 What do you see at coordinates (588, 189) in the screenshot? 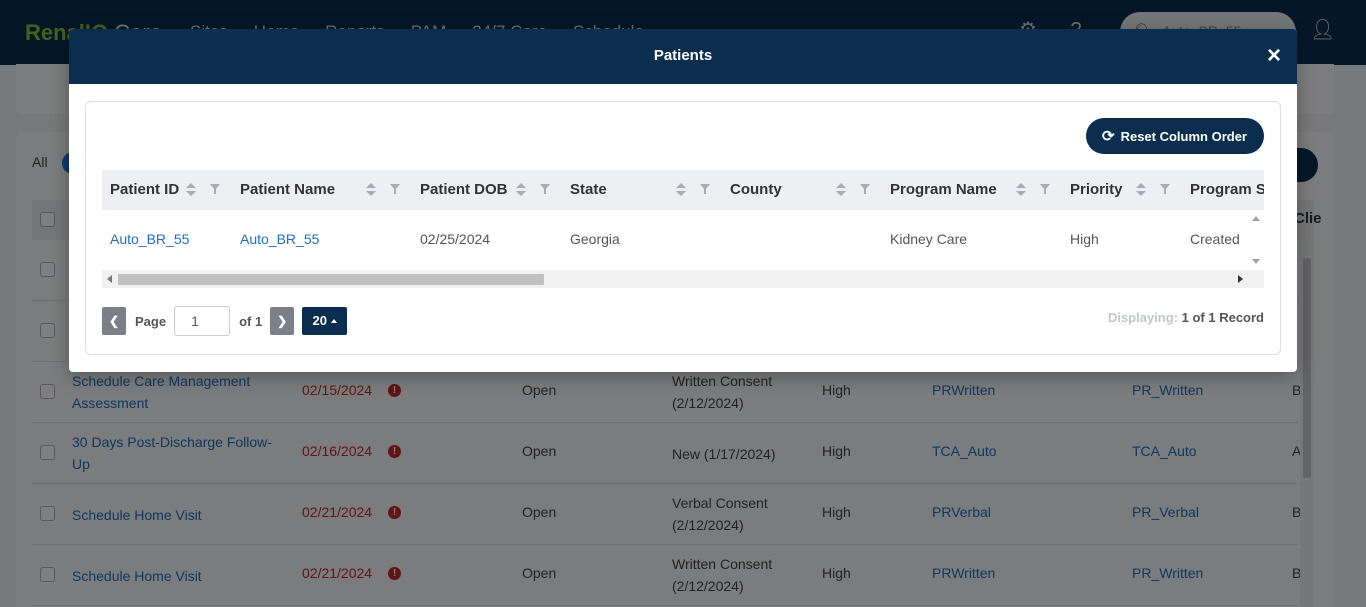
I see `column-label: State` at bounding box center [588, 189].